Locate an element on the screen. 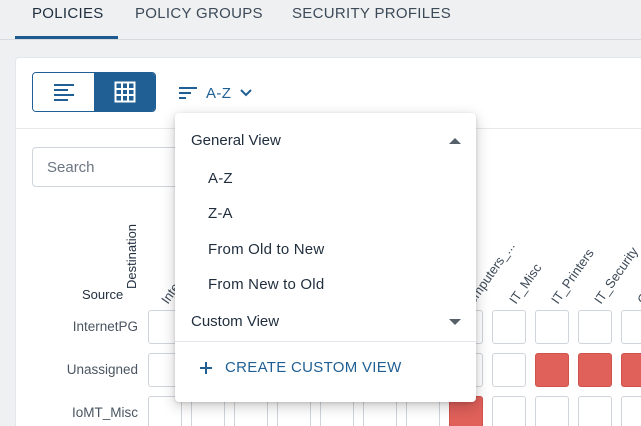  tab-policies: POLICIES is located at coordinates (68, 13).